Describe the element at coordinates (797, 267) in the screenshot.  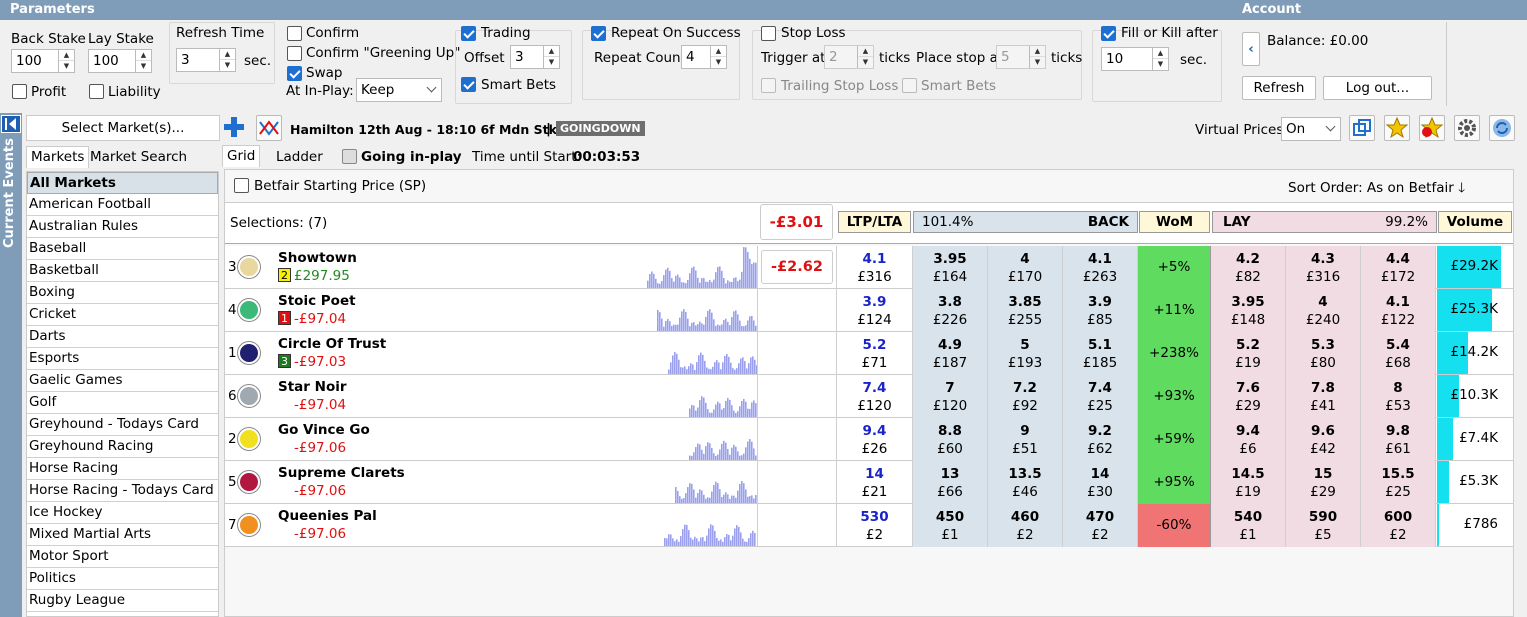
I see `runner-pl-cell: -£2.62` at that location.